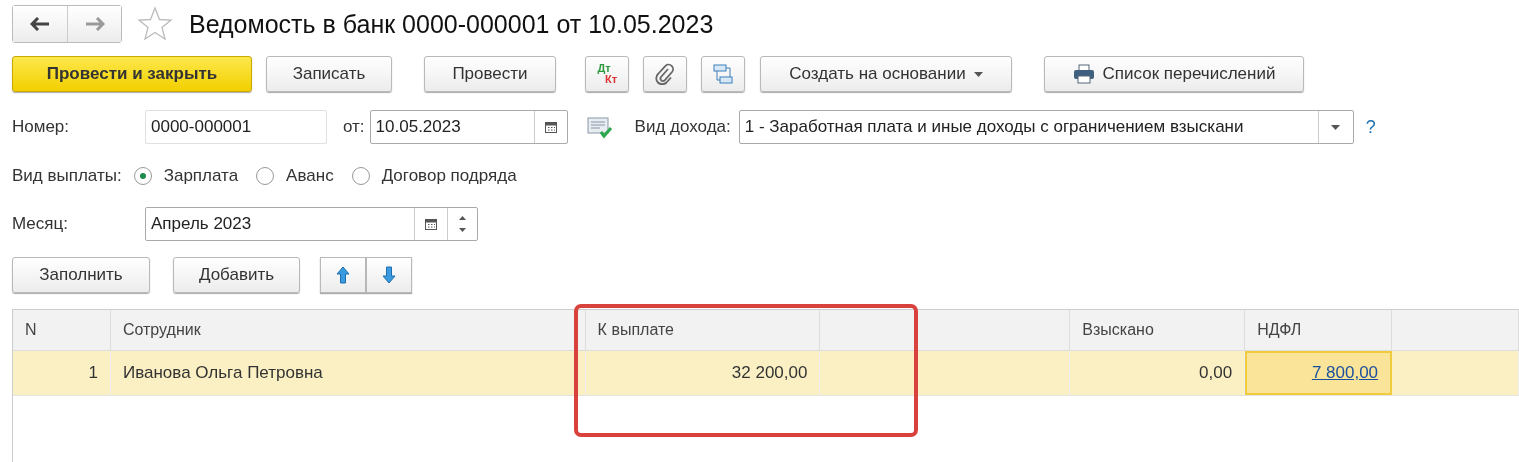 This screenshot has height=462, width=1519. What do you see at coordinates (41, 127) in the screenshot?
I see `number-label: Номер:` at bounding box center [41, 127].